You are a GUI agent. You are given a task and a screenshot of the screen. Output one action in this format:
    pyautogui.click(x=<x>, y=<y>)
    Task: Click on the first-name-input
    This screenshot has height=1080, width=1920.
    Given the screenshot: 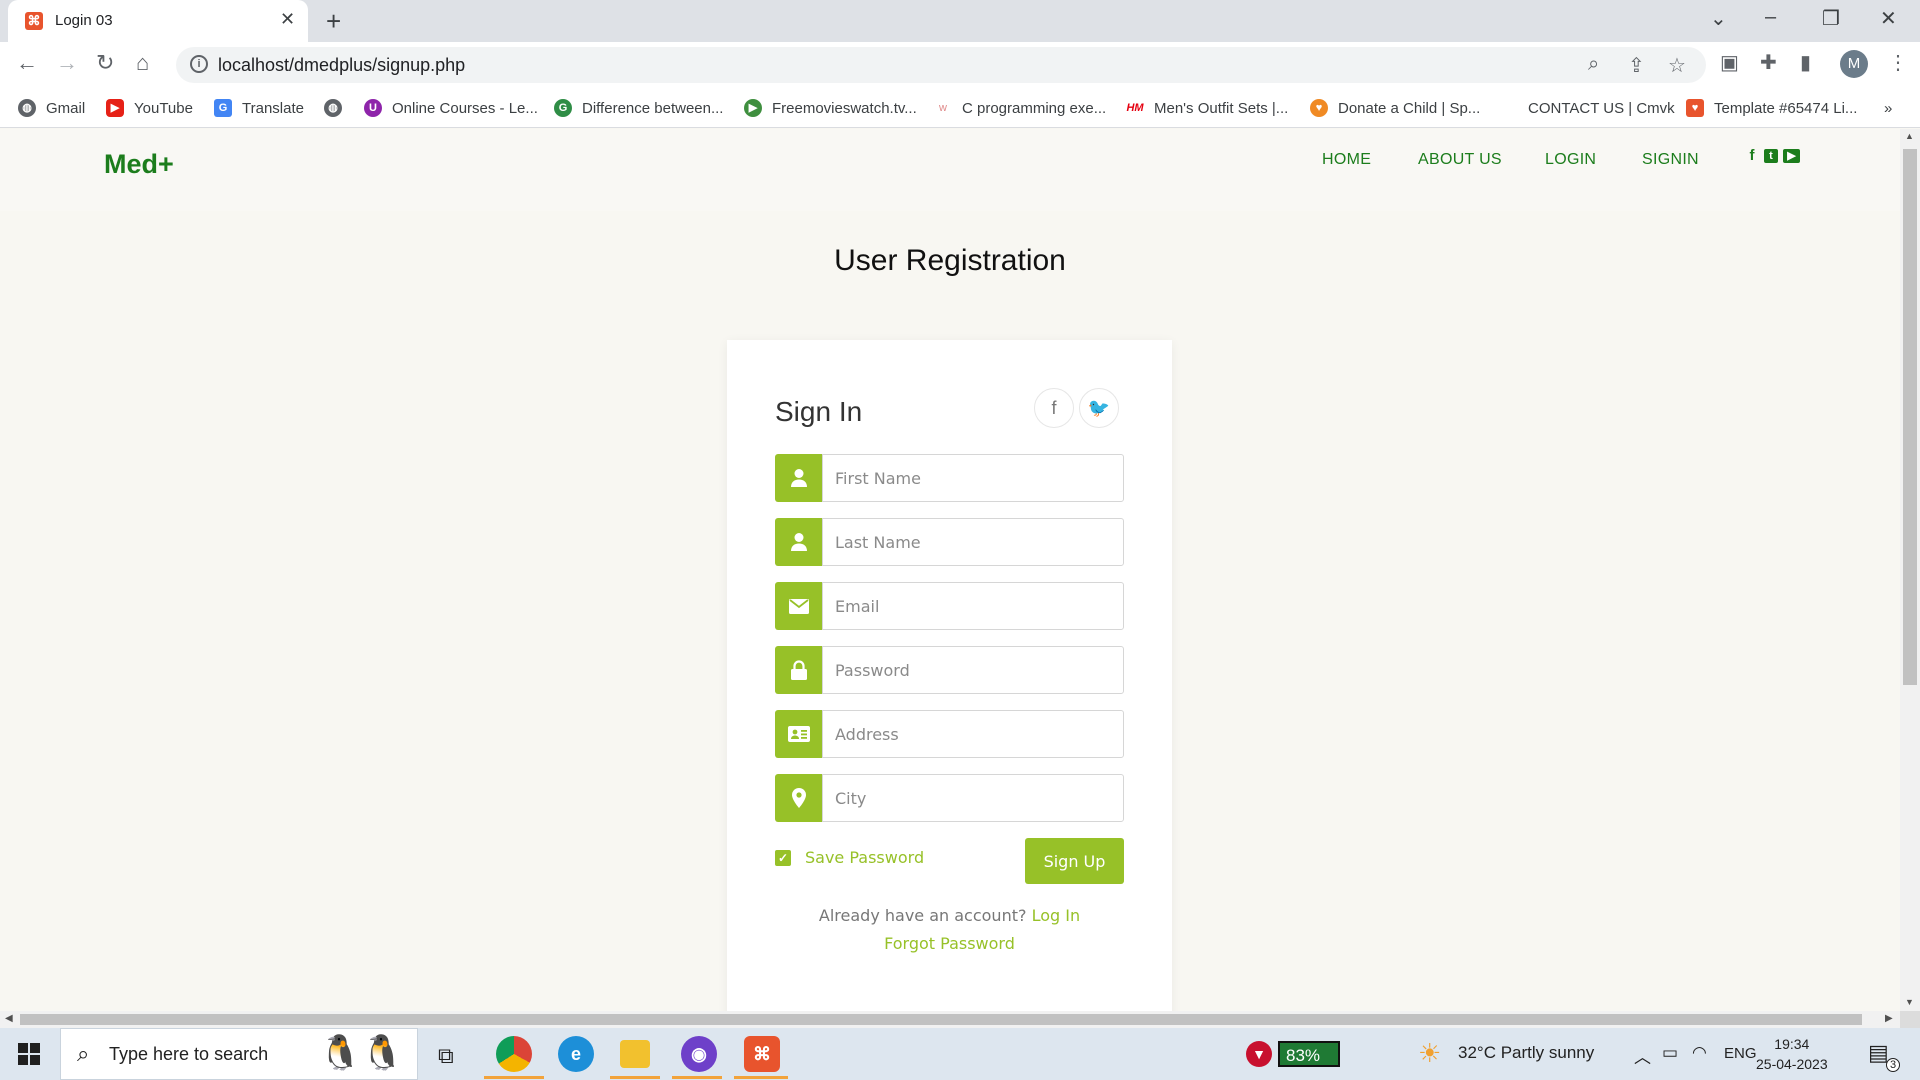 What is the action you would take?
    pyautogui.click(x=973, y=478)
    